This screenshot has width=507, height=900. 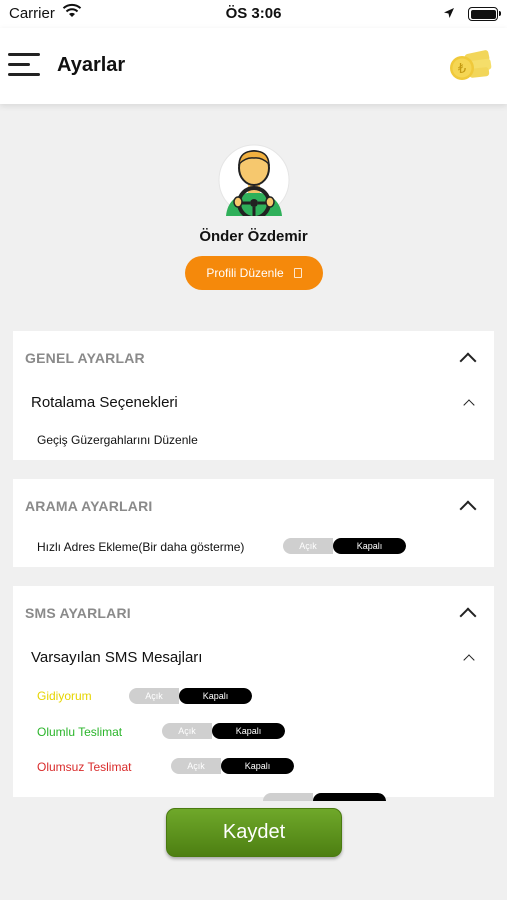 I want to click on search-settings-title: ARAMA AYARLARI, so click(x=89, y=506).